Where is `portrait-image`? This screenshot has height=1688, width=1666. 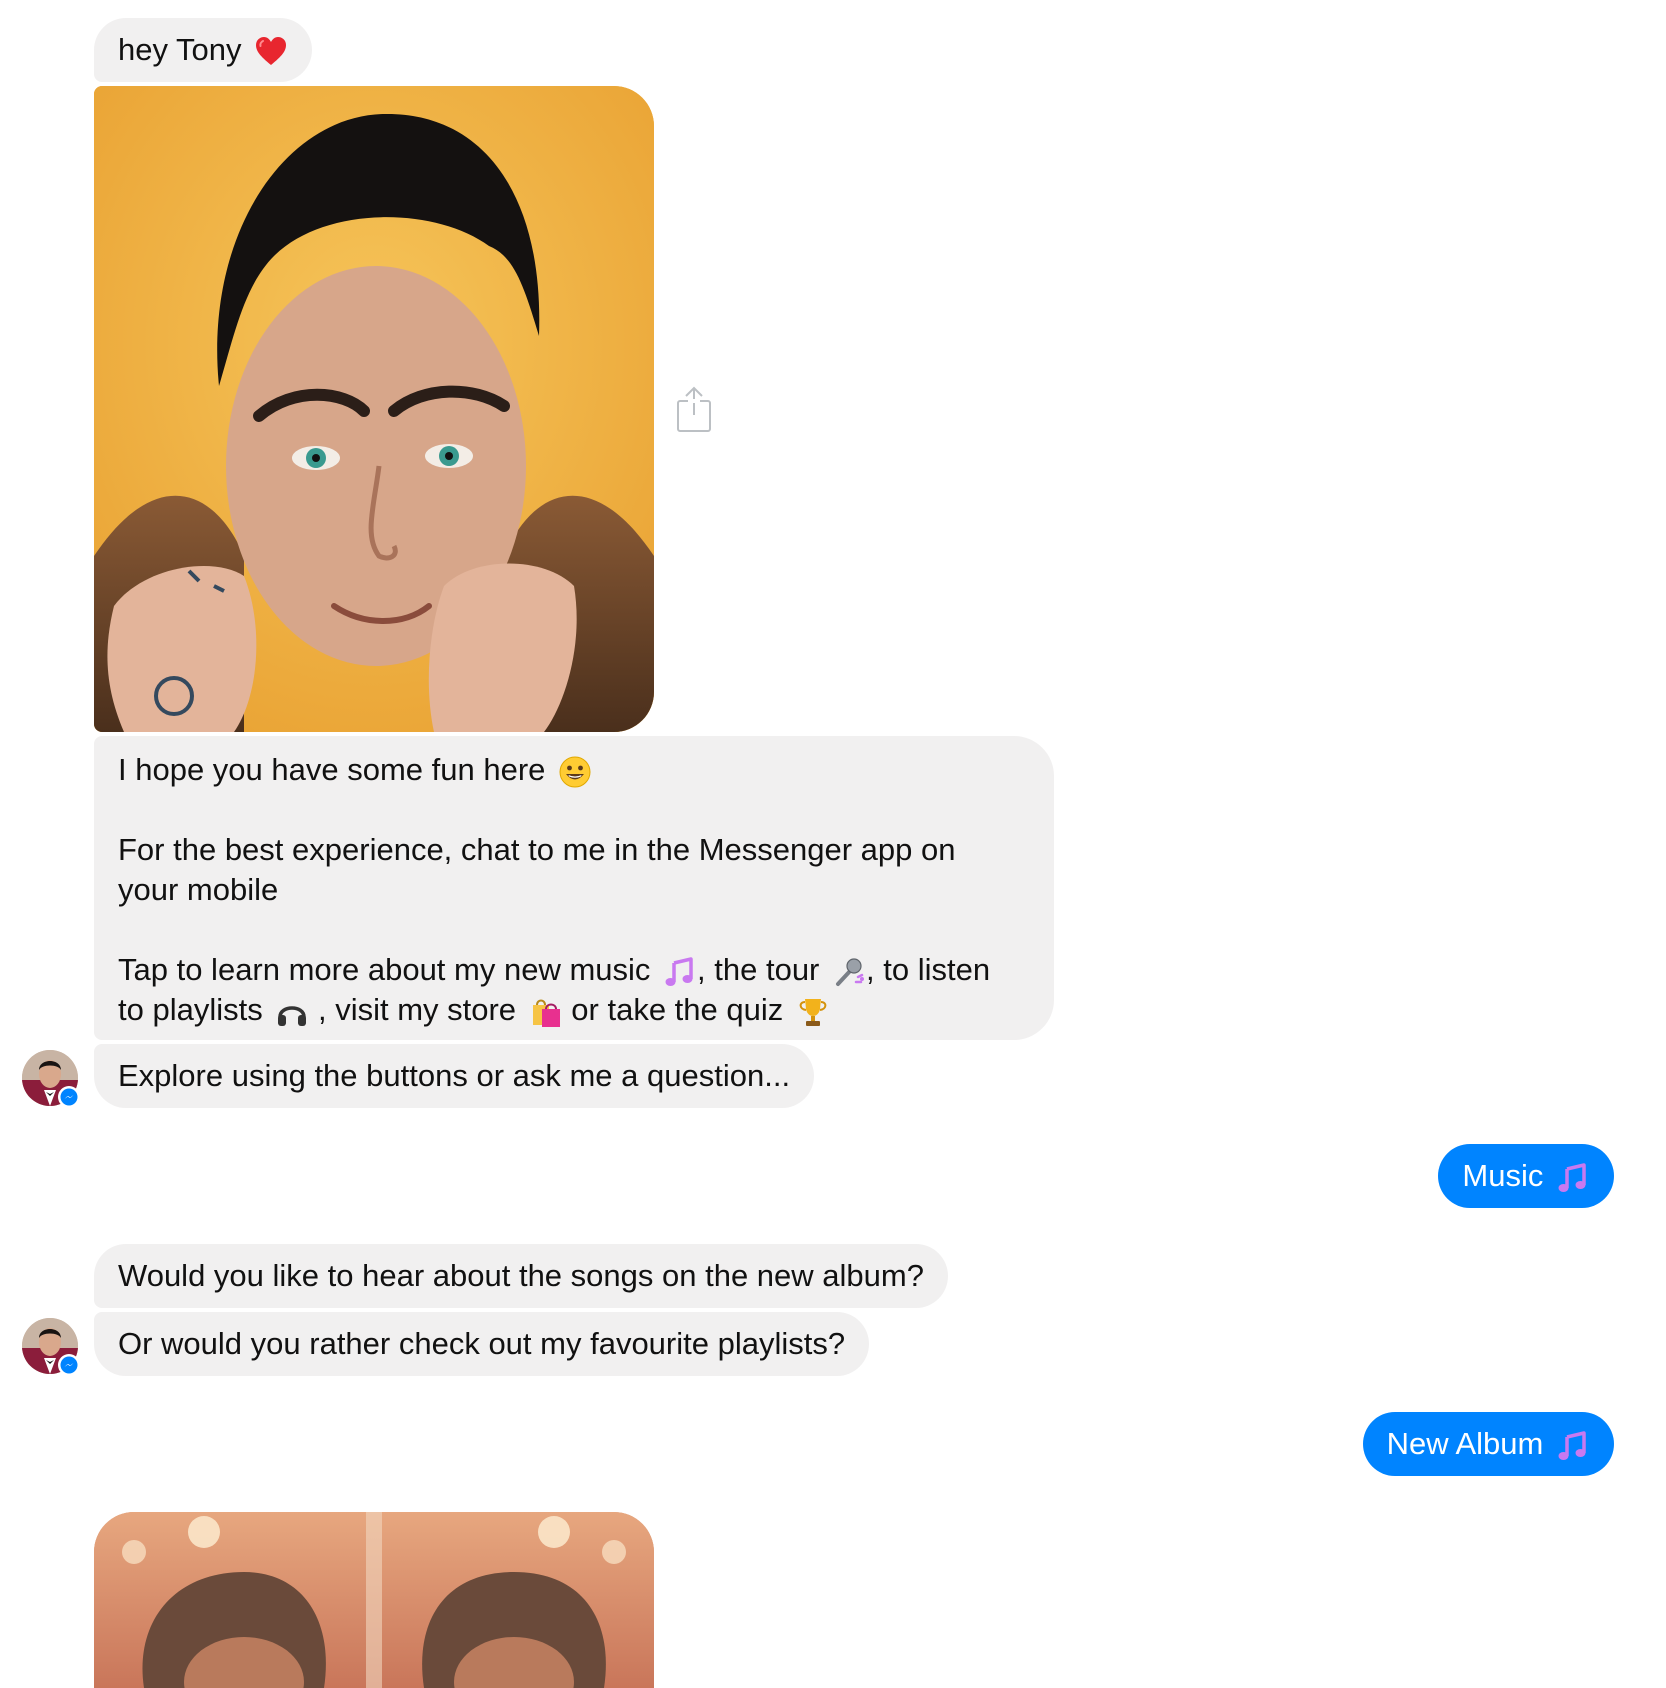
portrait-image is located at coordinates (374, 409).